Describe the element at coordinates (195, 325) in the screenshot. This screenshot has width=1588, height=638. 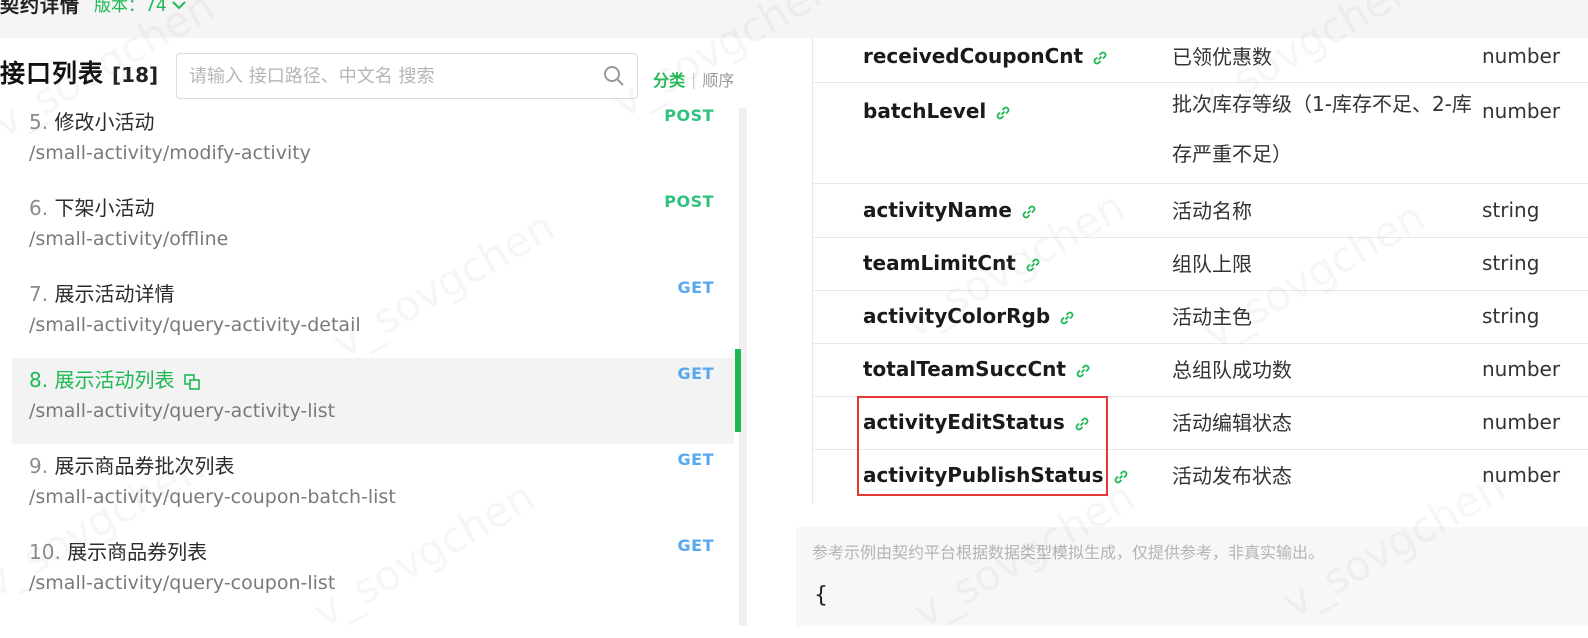
I see `api-item-path: /small-activity/query-activity-detail` at that location.